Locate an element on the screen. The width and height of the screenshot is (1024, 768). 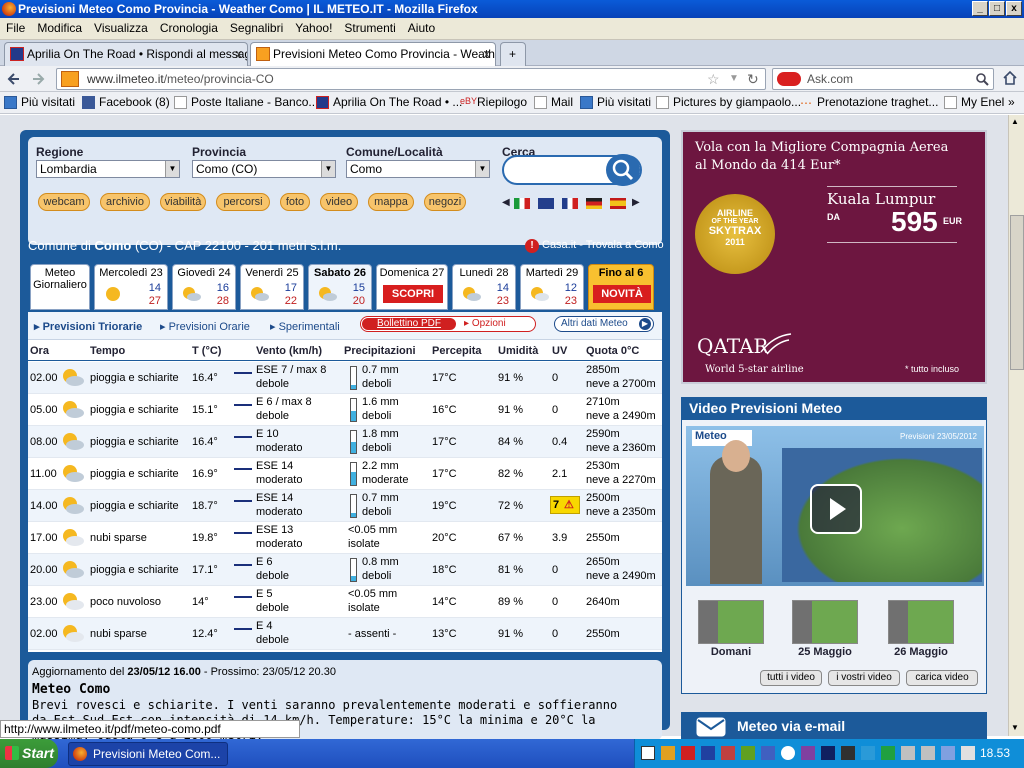
flag-uk-icon is located at coordinates (546, 203).